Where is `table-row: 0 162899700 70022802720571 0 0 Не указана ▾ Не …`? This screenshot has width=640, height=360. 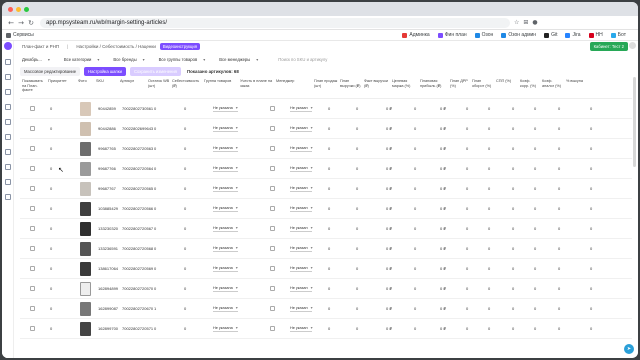 table-row: 0 162899700 70022802720571 0 0 Не указана ▾ Не … is located at coordinates (326, 329).